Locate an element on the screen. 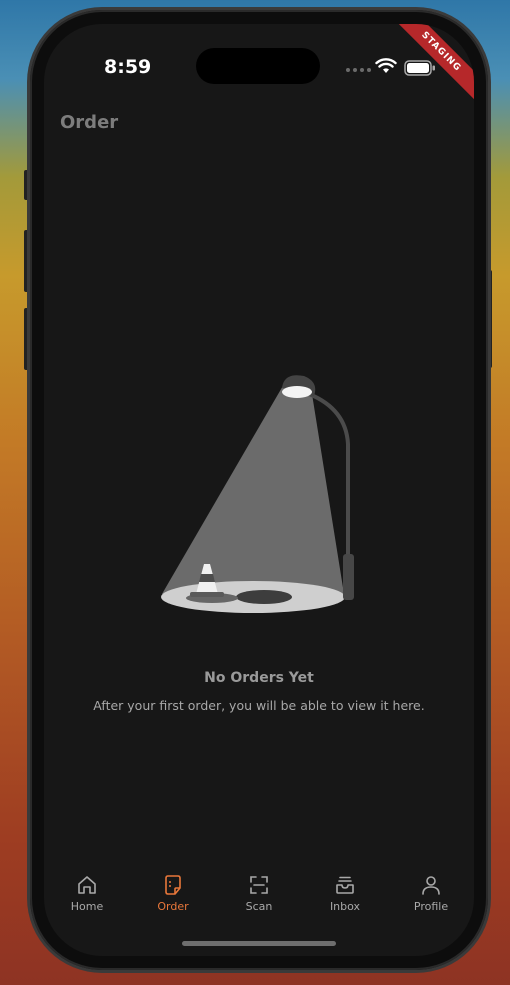 This screenshot has height=985, width=510. dynamic-island is located at coordinates (258, 66).